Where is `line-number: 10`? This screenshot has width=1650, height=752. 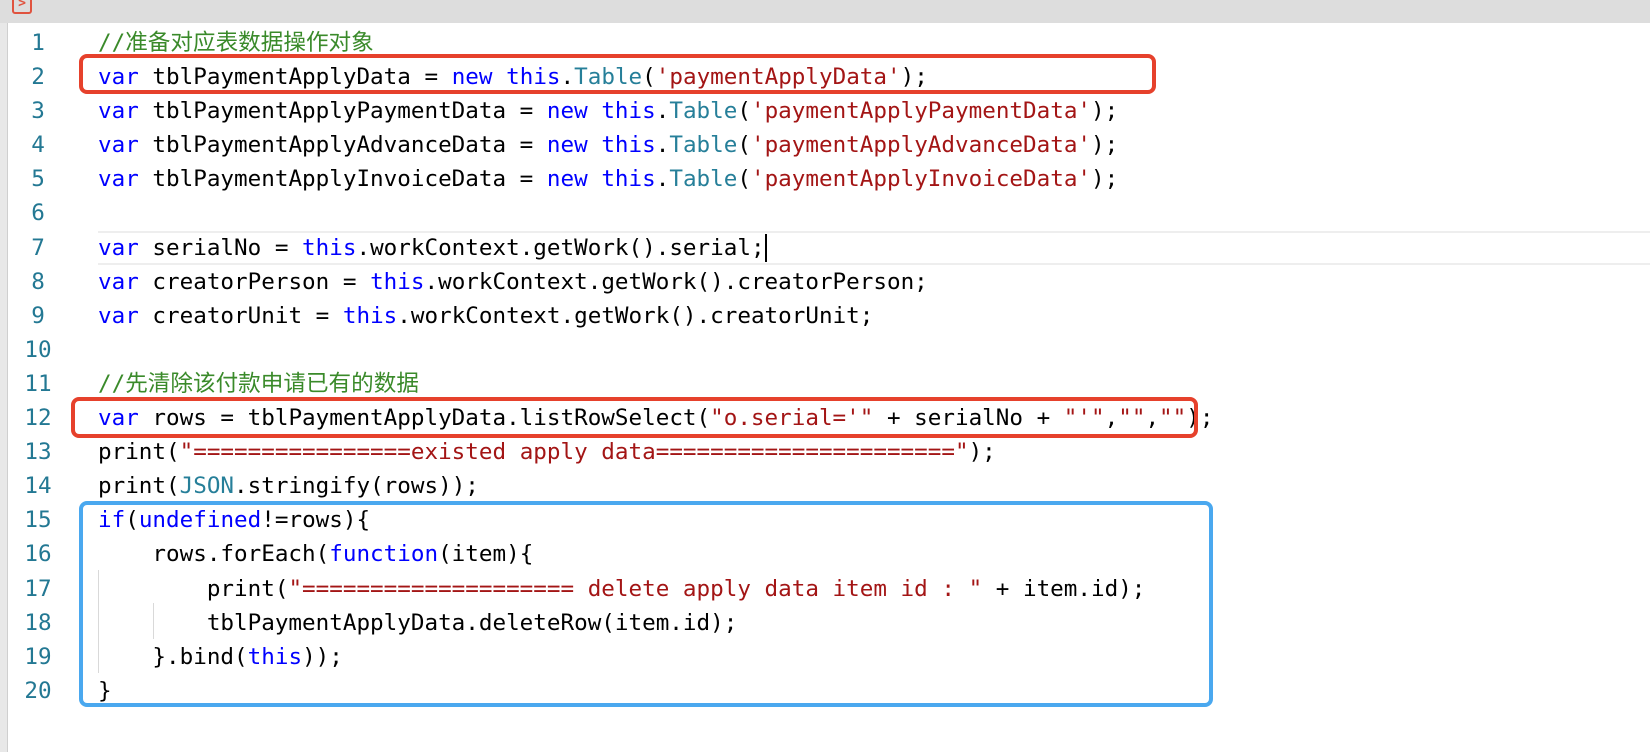
line-number: 10 is located at coordinates (38, 349).